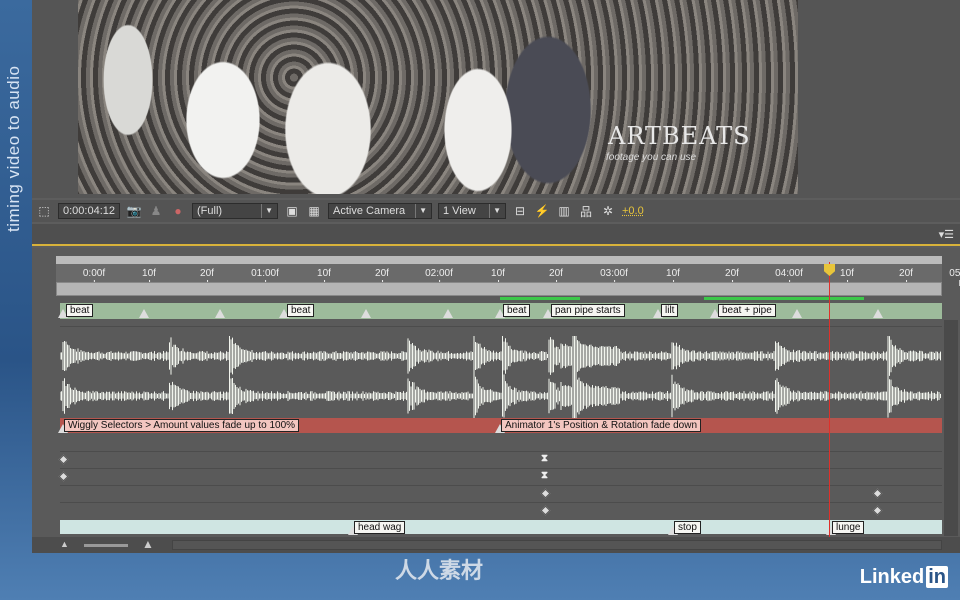  Describe the element at coordinates (235, 211) in the screenshot. I see `resolution-dropdown: (Full) ▼` at that location.